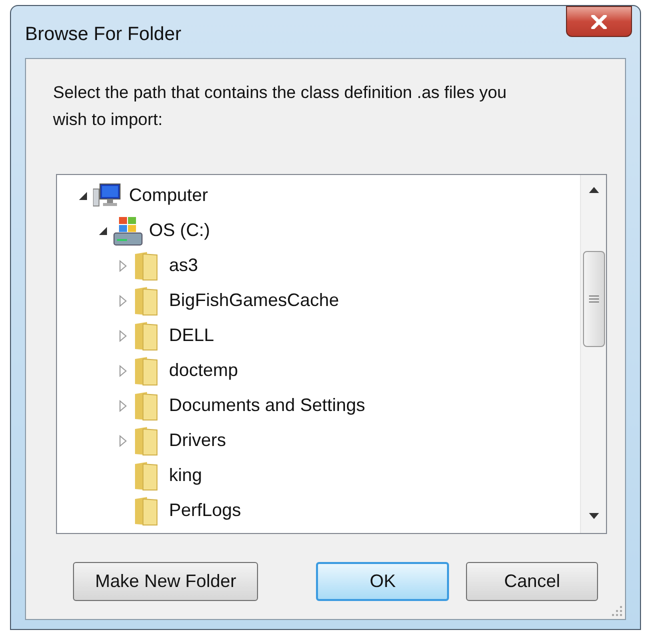  What do you see at coordinates (107, 195) in the screenshot?
I see `computer-icon` at bounding box center [107, 195].